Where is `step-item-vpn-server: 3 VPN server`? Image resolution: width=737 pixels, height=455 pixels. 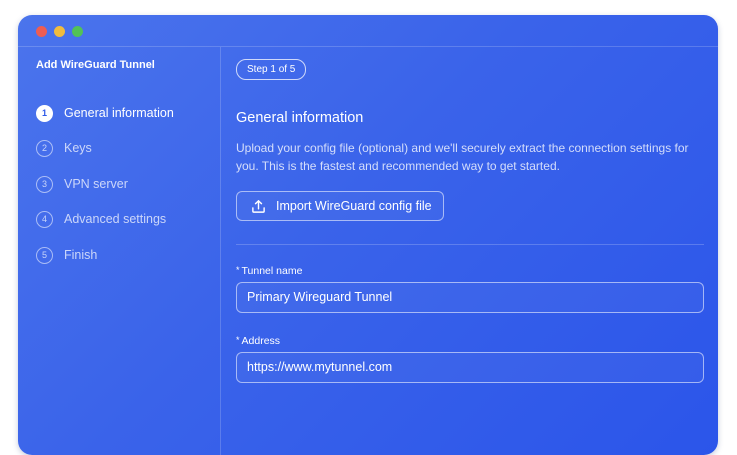
step-item-vpn-server: 3 VPN server is located at coordinates (82, 184).